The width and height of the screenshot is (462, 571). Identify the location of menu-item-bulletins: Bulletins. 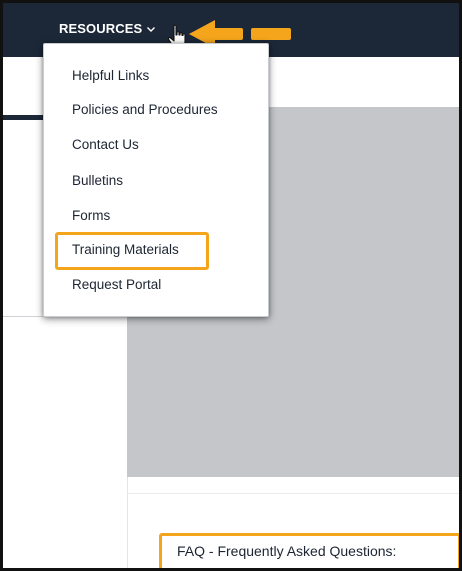
(97, 180).